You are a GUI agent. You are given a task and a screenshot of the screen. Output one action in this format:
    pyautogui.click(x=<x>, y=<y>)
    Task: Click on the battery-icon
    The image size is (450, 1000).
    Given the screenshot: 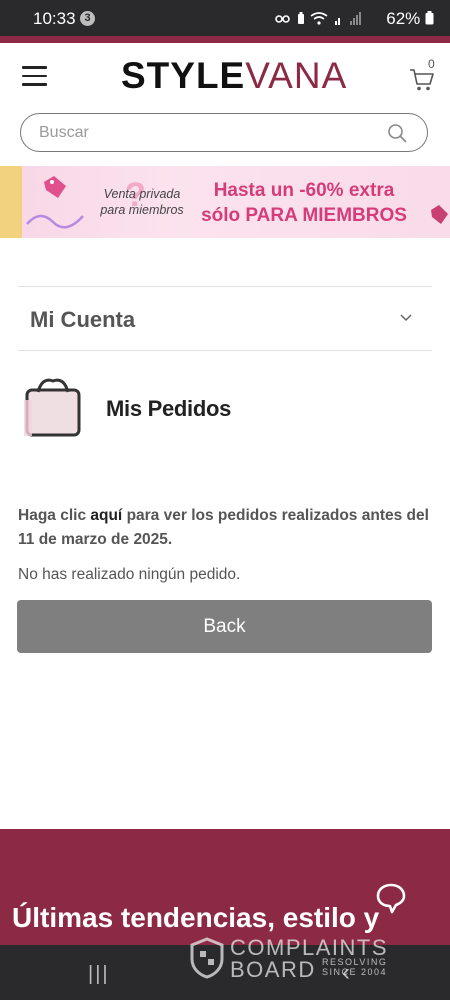 What is the action you would take?
    pyautogui.click(x=429, y=18)
    